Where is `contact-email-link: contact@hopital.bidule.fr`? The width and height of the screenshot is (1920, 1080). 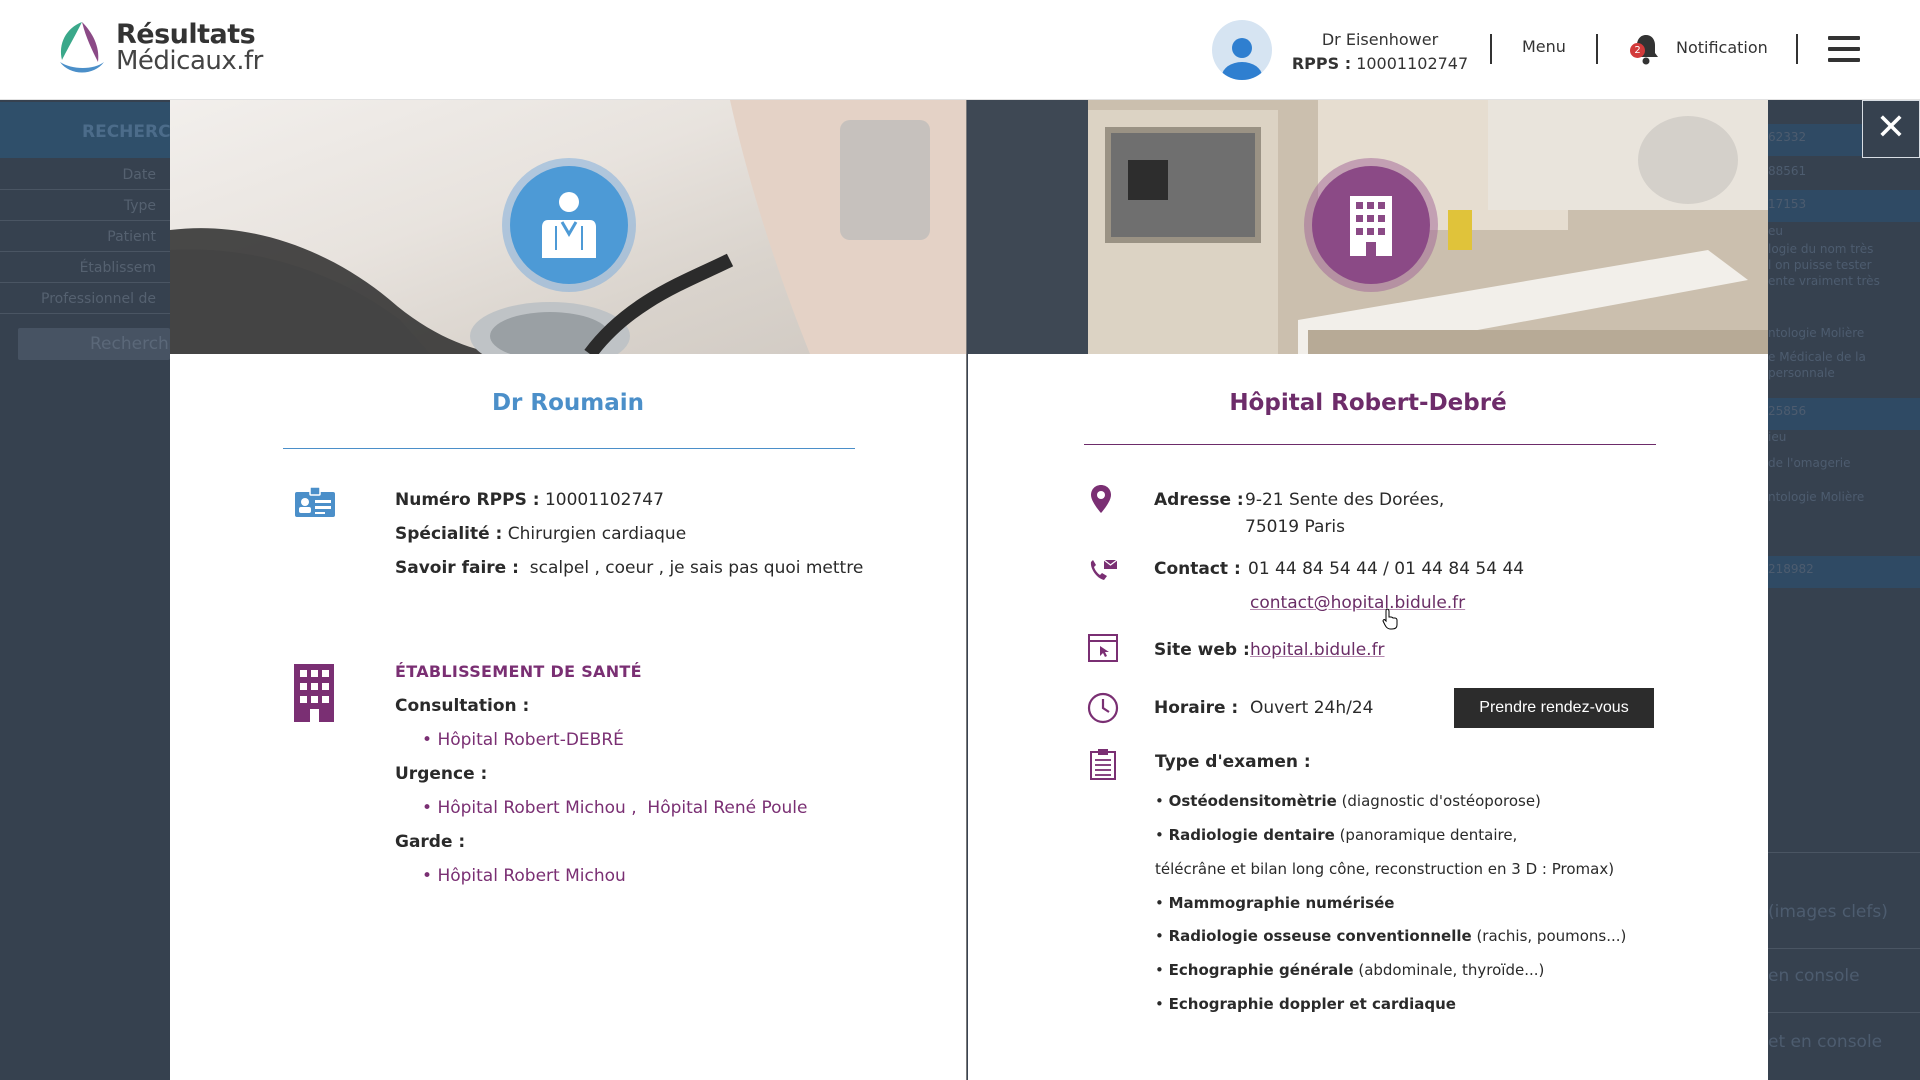
contact-email-link: contact@hopital.bidule.fr is located at coordinates (1357, 603).